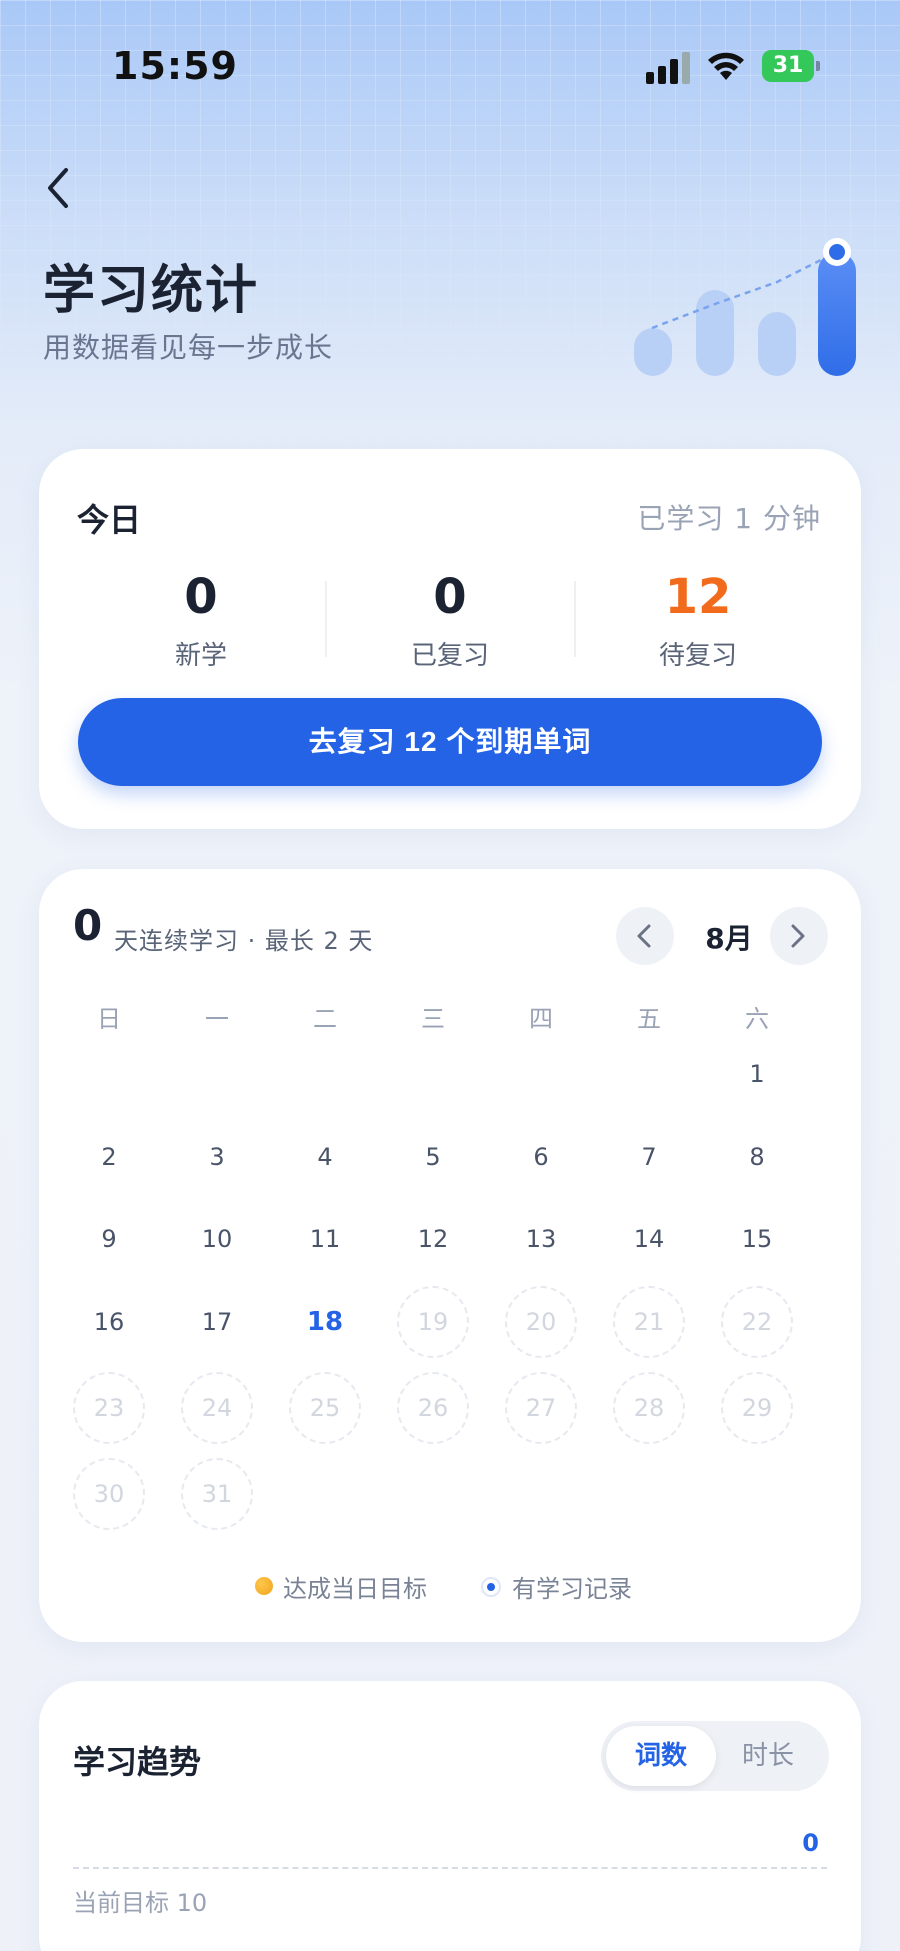 The width and height of the screenshot is (900, 1951). I want to click on trend-title: 学习趋势, so click(137, 1762).